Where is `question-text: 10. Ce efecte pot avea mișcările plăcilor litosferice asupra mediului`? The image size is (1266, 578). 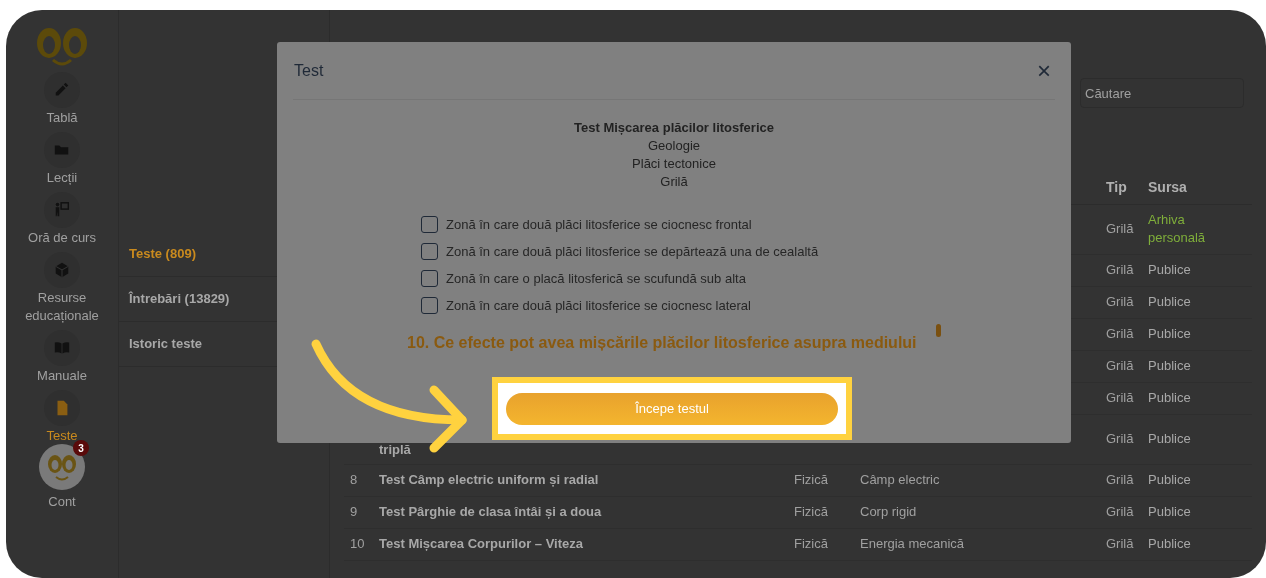 question-text: 10. Ce efecte pot avea mișcările plăcilor litosferice asupra mediului is located at coordinates (662, 343).